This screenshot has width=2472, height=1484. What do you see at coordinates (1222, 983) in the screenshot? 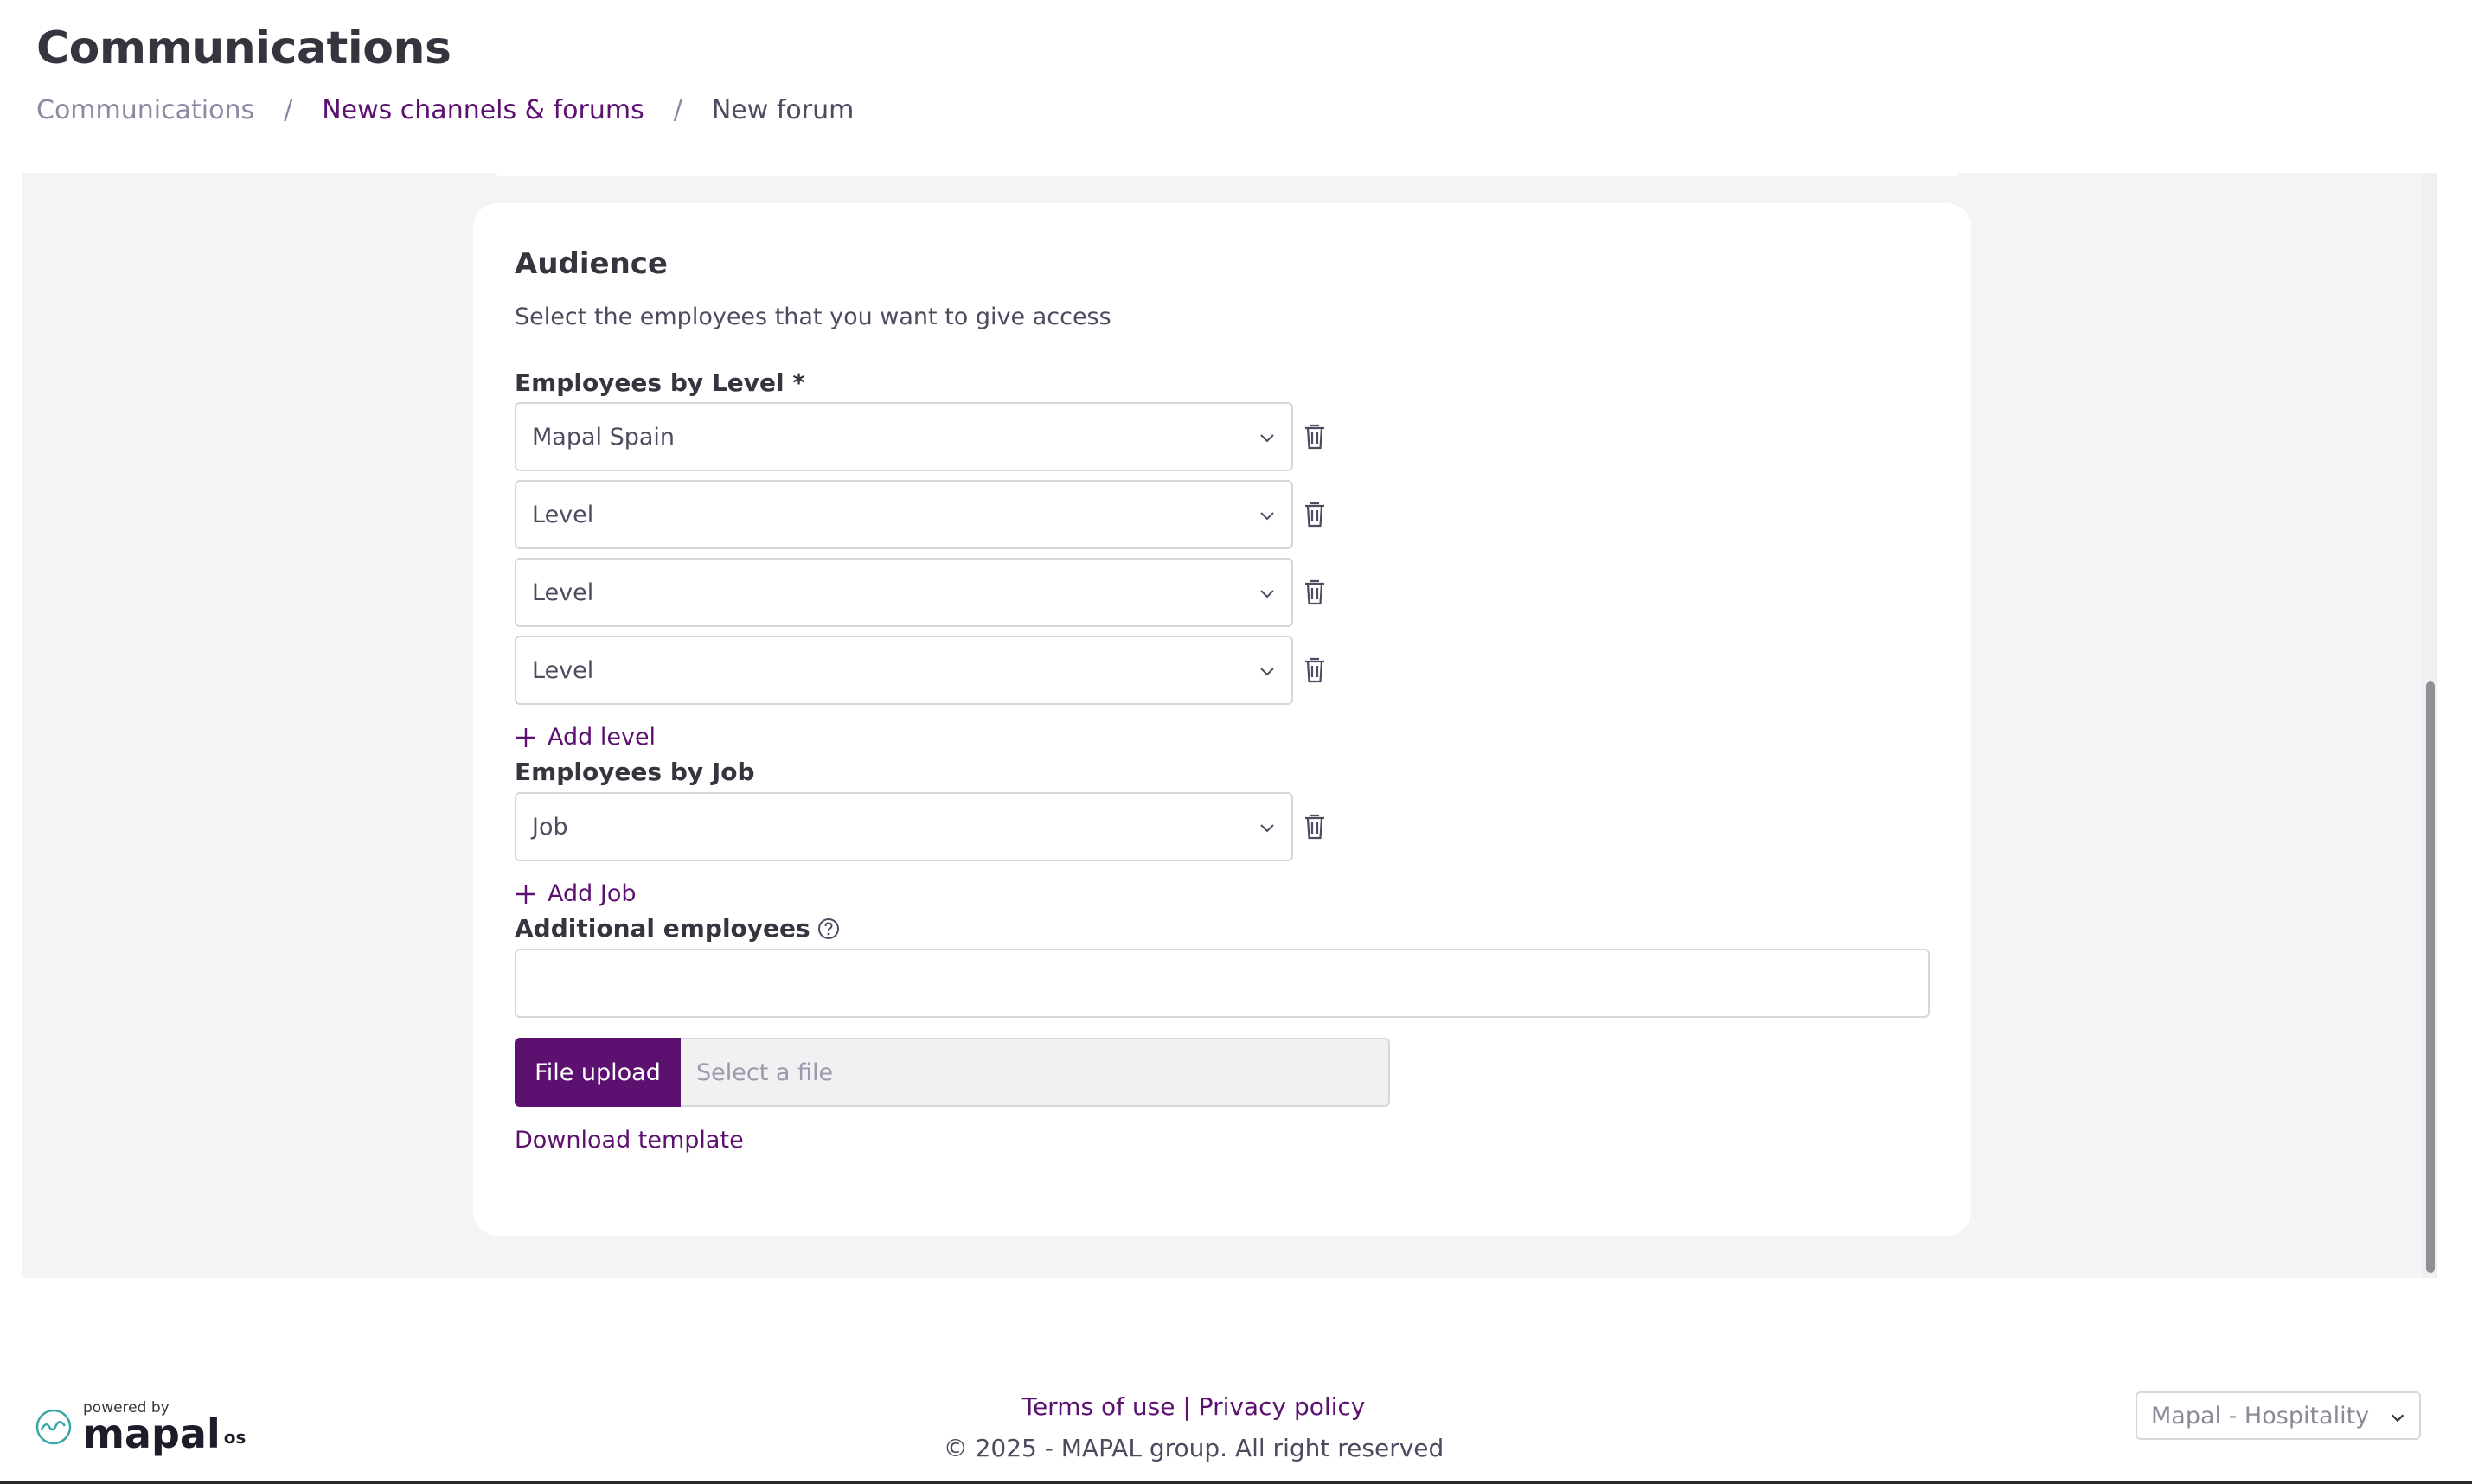
I see `additional-employees-input` at bounding box center [1222, 983].